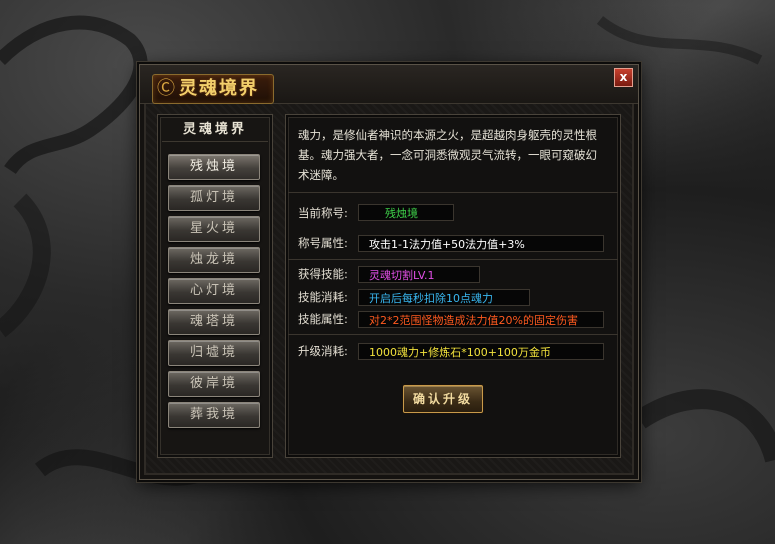  I want to click on skill-cost-label: 技能消耗:, so click(323, 297).